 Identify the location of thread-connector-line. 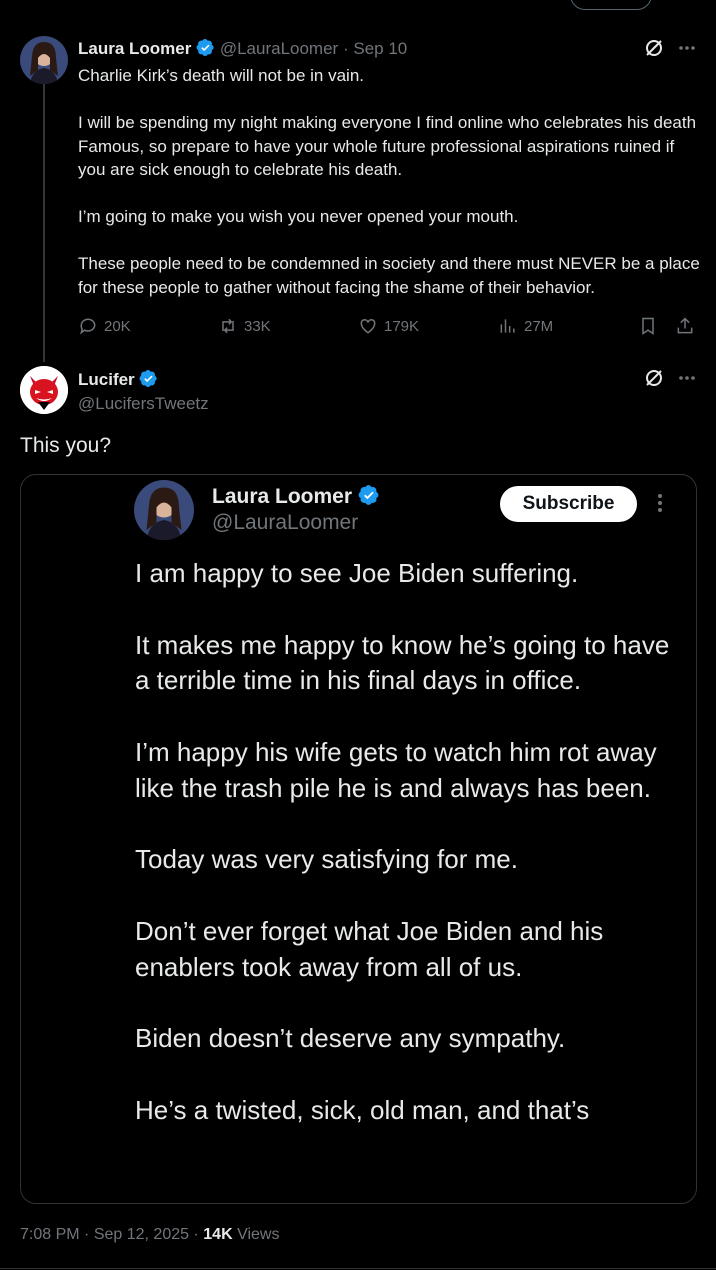
(44, 223).